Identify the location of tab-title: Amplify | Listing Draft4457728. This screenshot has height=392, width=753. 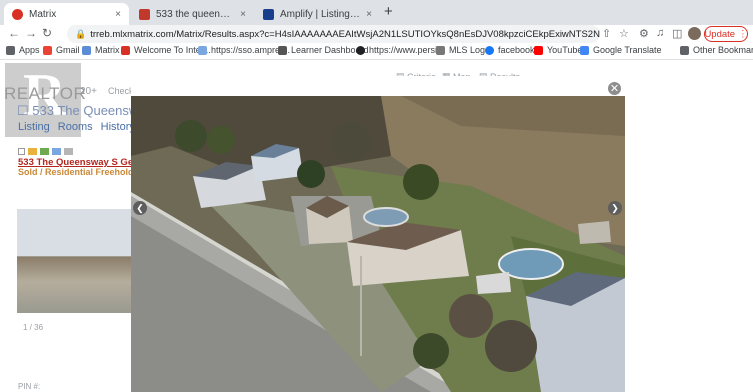
(320, 14).